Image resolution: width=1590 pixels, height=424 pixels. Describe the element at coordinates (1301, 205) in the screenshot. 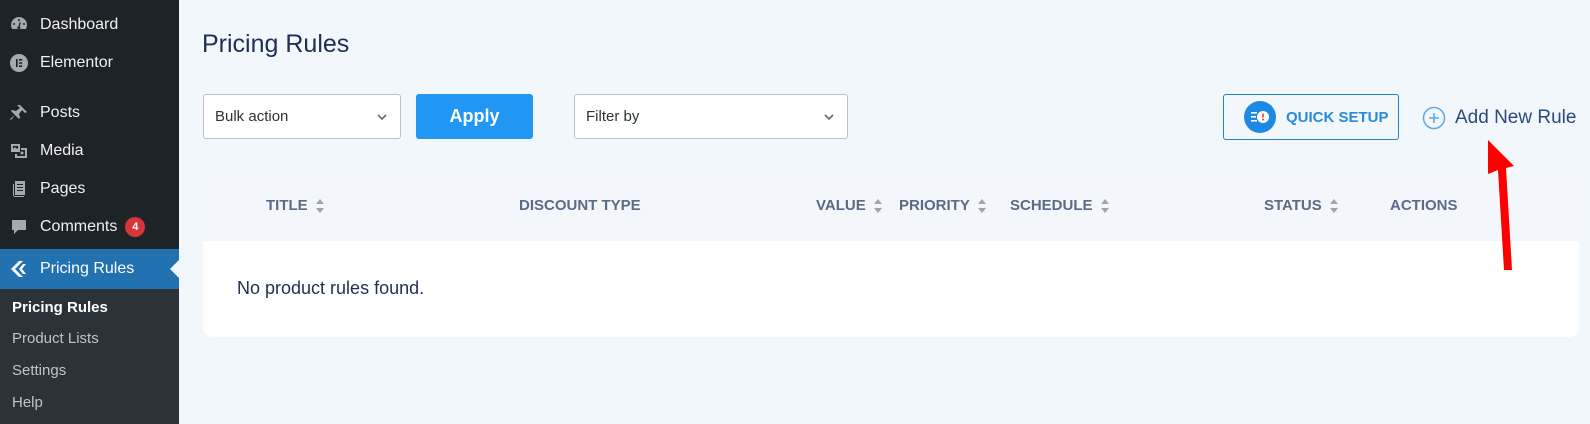

I see `column-header-status: STATUS` at that location.